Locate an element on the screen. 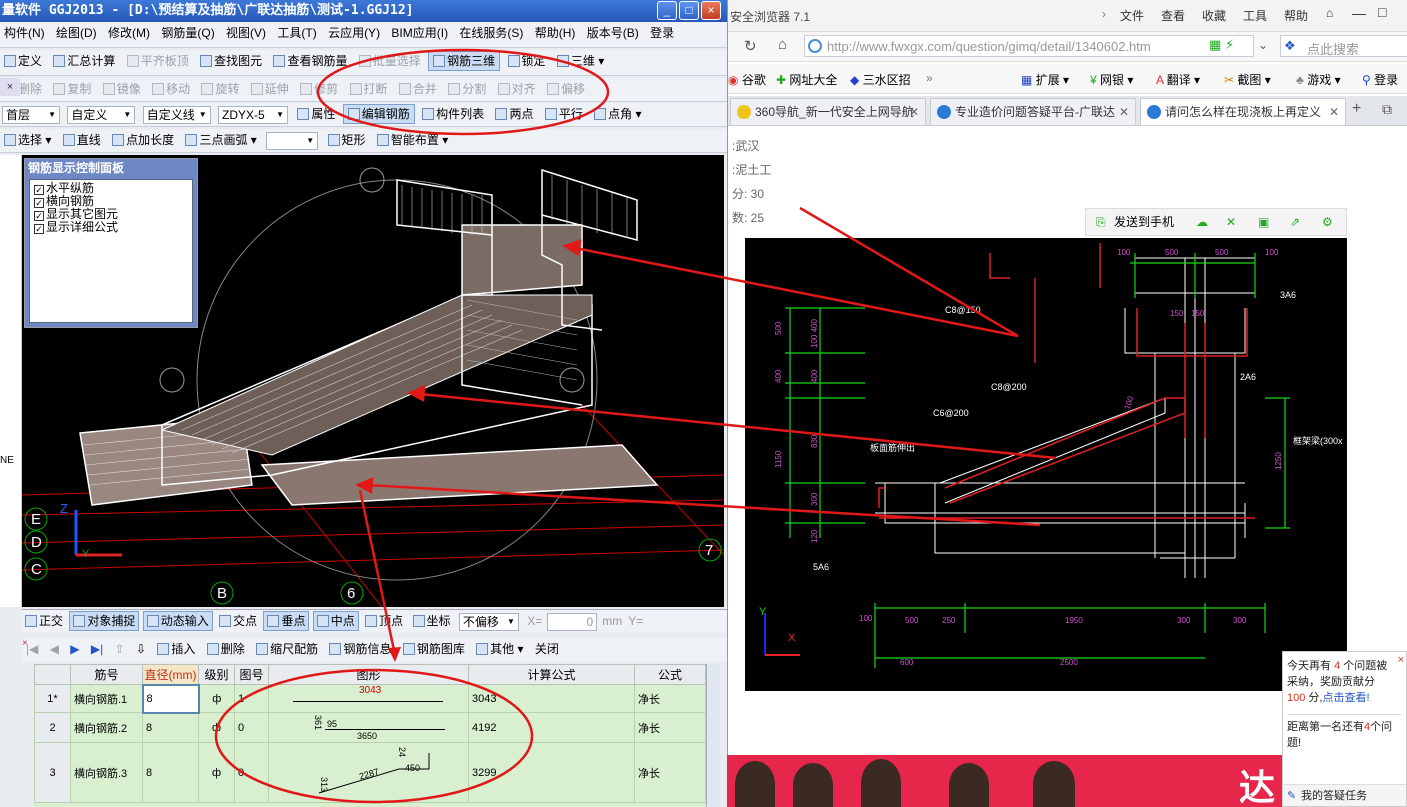 The width and height of the screenshot is (1407, 807). url-dropdown-icon: ⌄ is located at coordinates (1263, 45).